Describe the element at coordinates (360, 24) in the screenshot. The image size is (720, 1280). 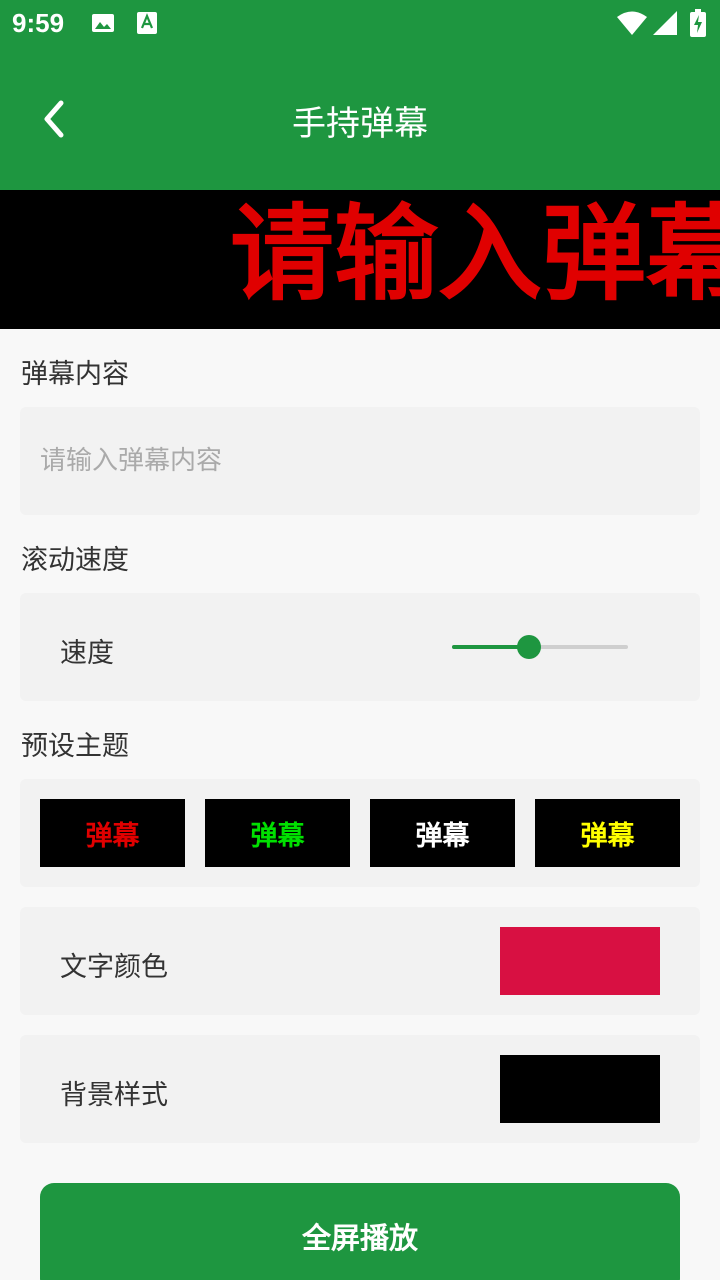
I see `status-bar: 9:59` at that location.